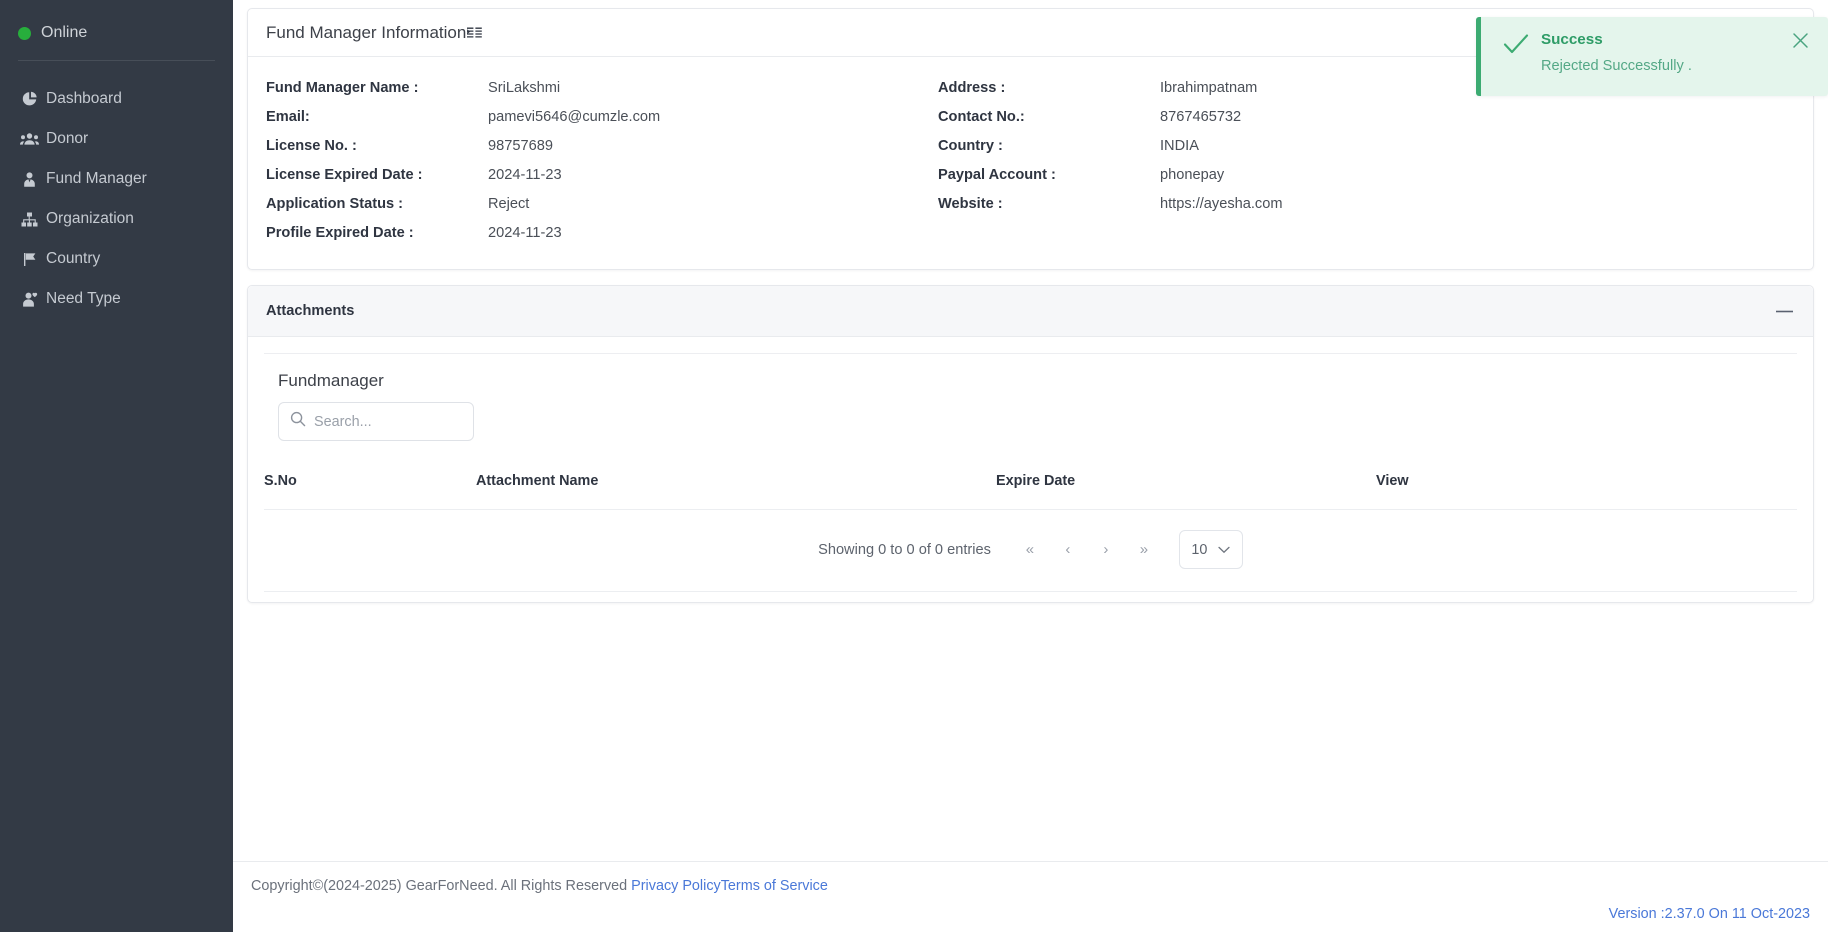 This screenshot has height=932, width=1828. What do you see at coordinates (1784, 311) in the screenshot?
I see `minus-icon` at bounding box center [1784, 311].